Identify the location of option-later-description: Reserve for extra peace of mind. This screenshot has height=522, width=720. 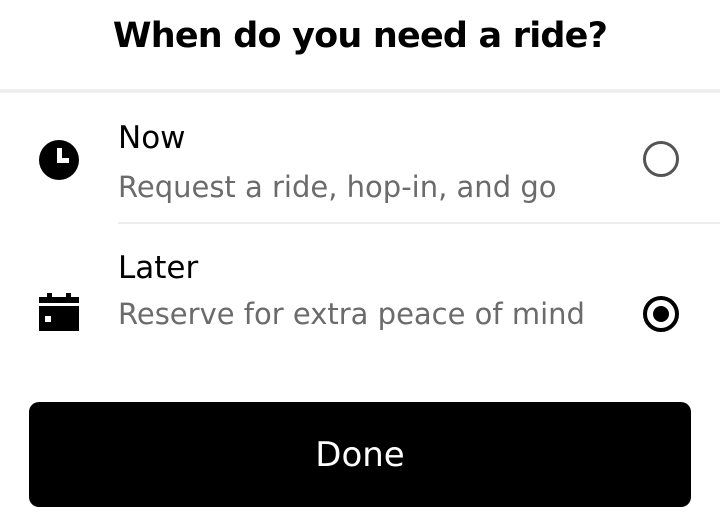
(351, 314).